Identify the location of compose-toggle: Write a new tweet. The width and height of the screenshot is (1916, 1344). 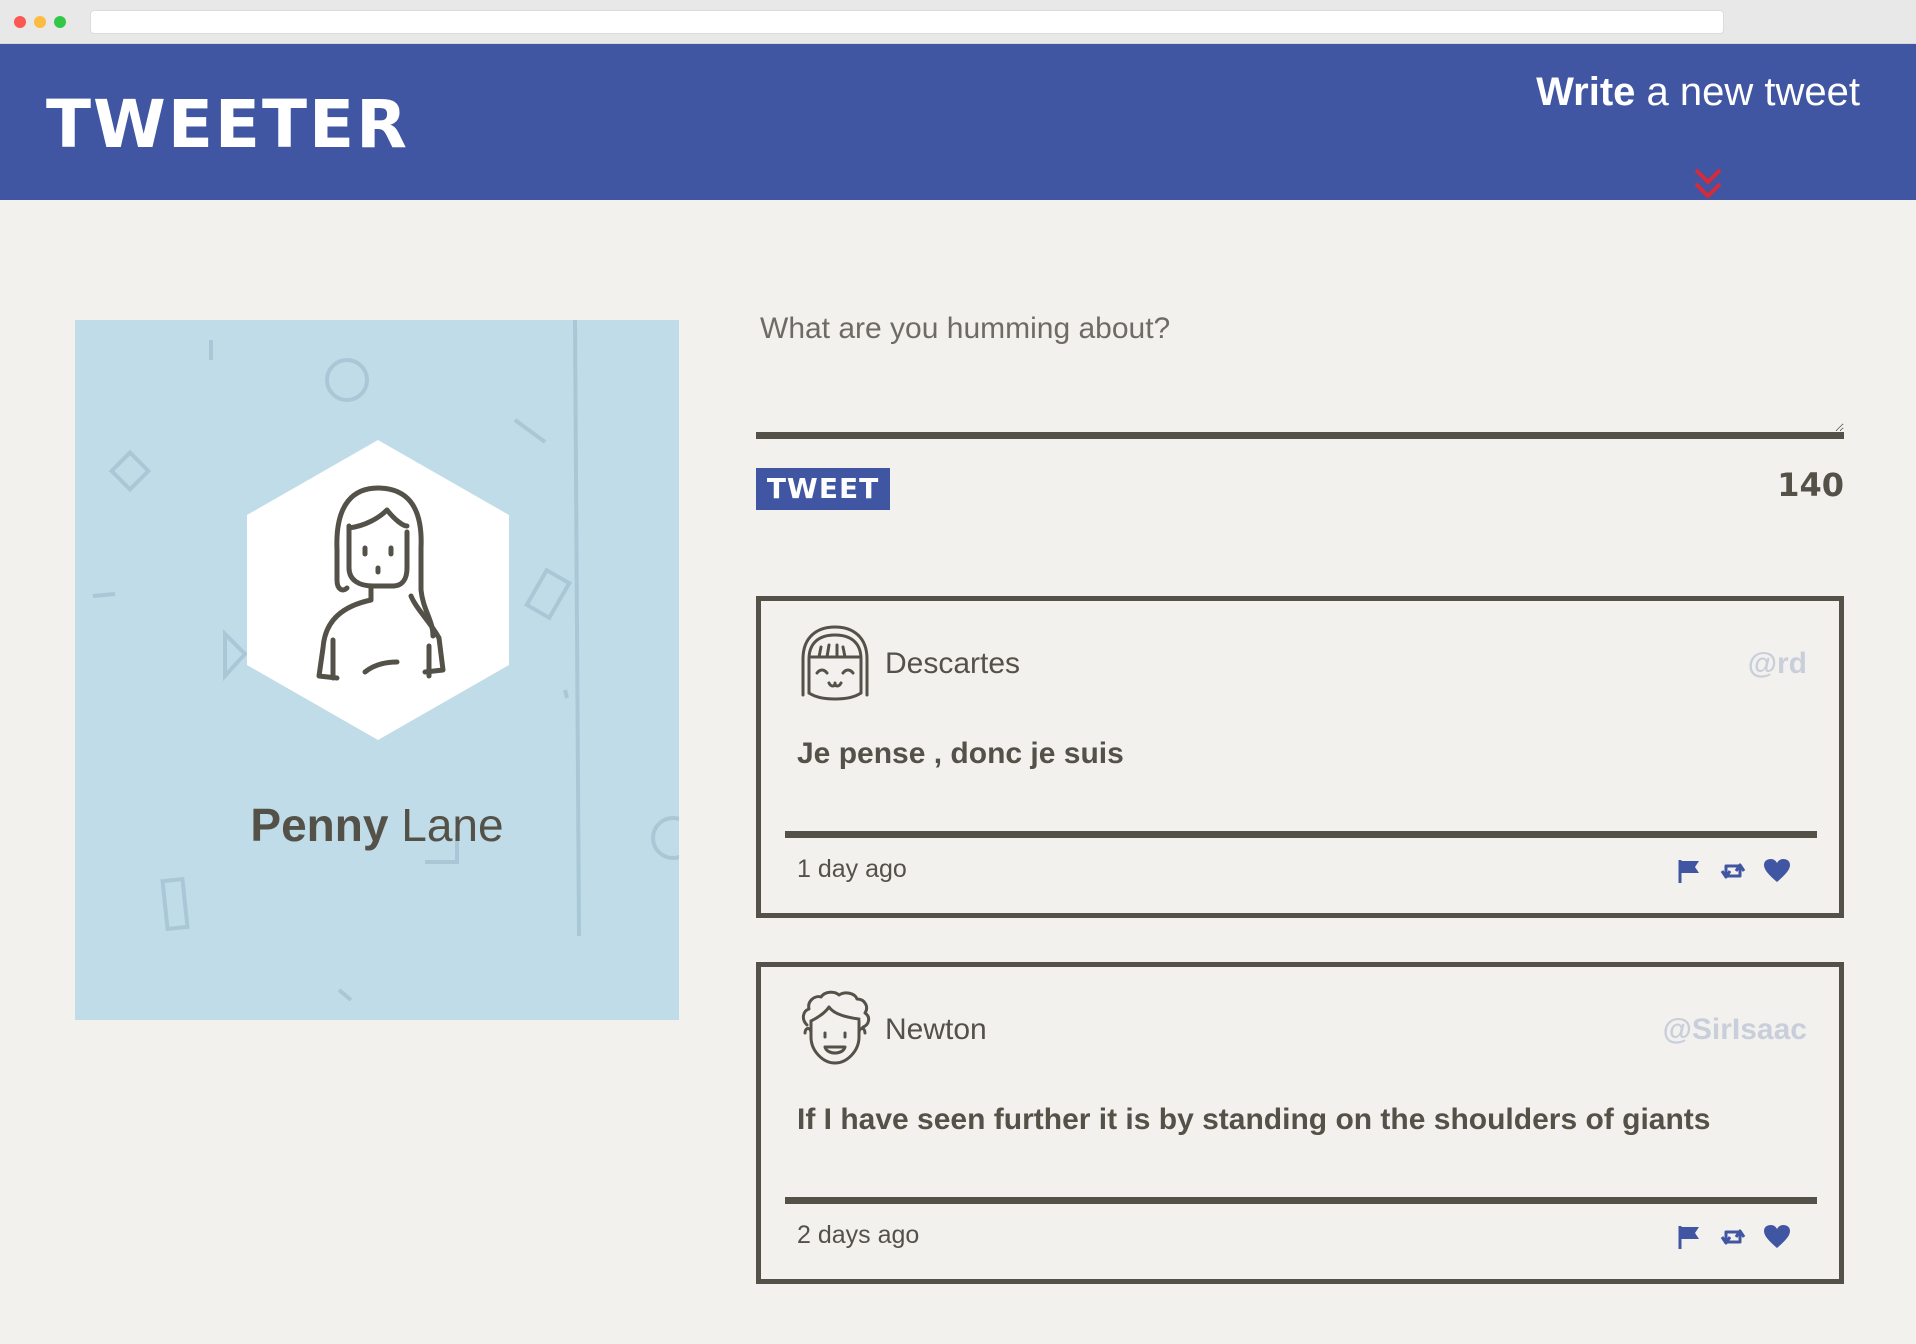
(1698, 92).